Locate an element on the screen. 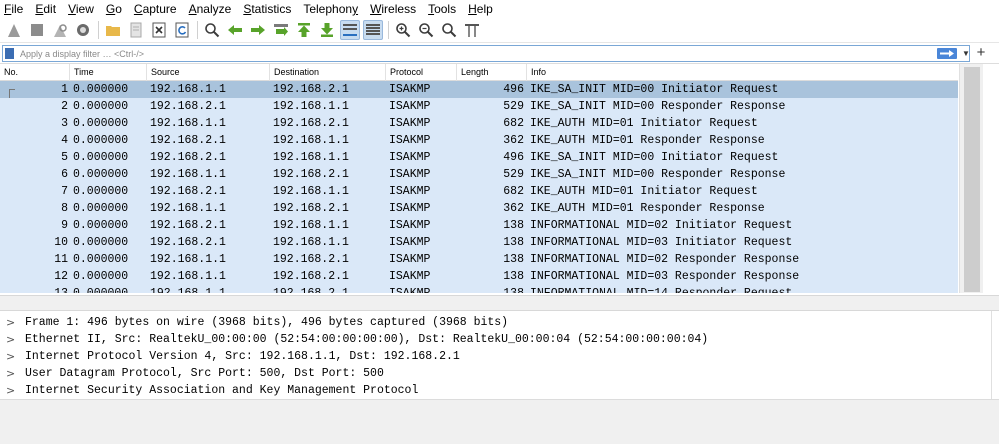 This screenshot has width=999, height=444. cell-no: 3 is located at coordinates (64, 123).